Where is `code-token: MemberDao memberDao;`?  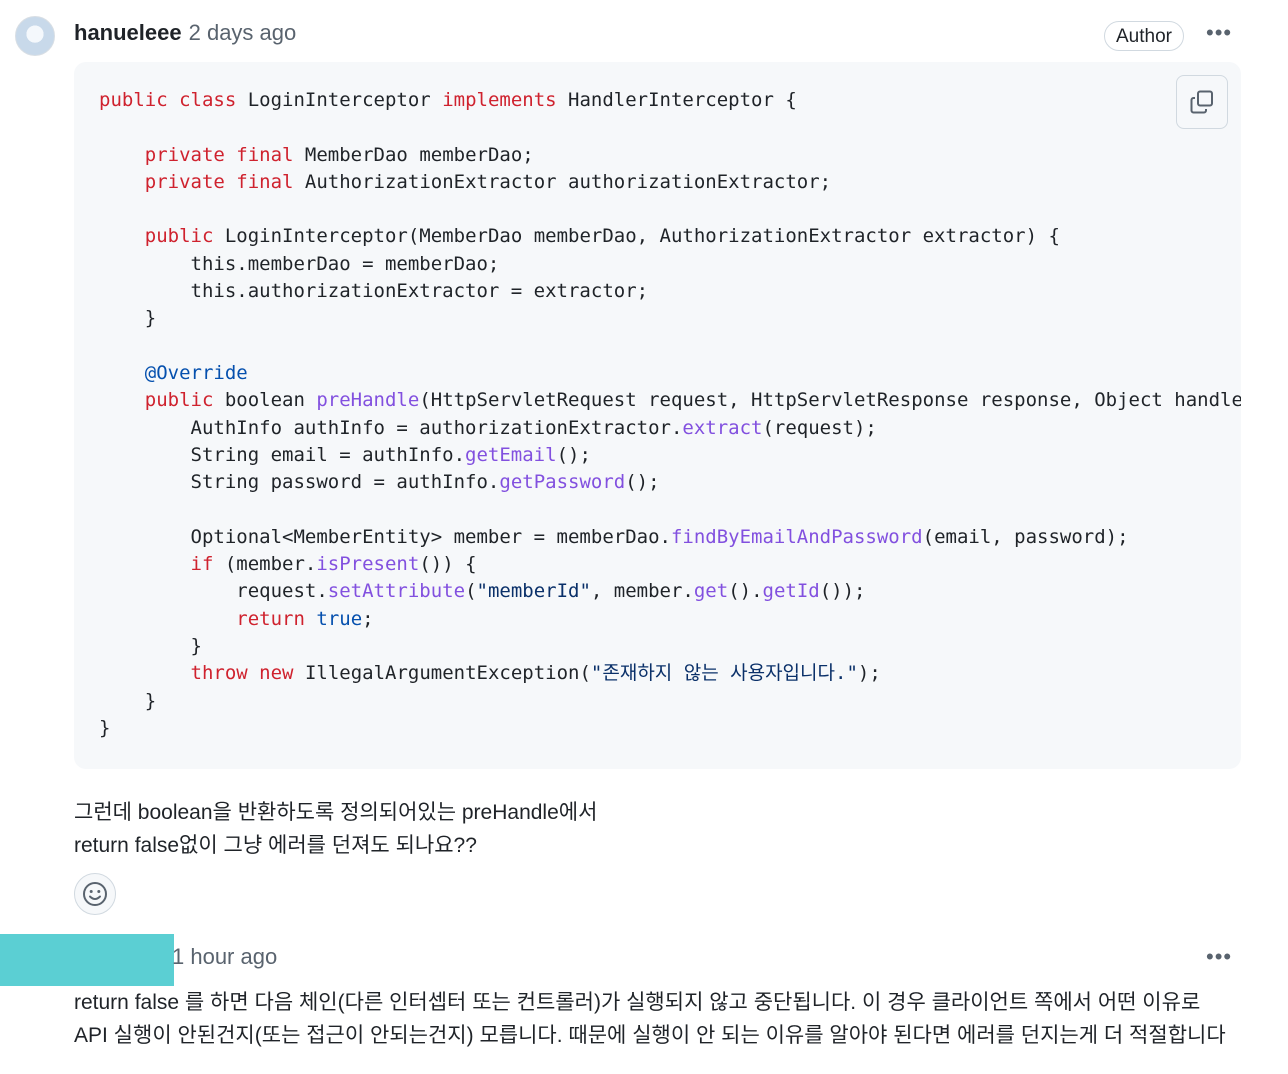 code-token: MemberDao memberDao; is located at coordinates (413, 154).